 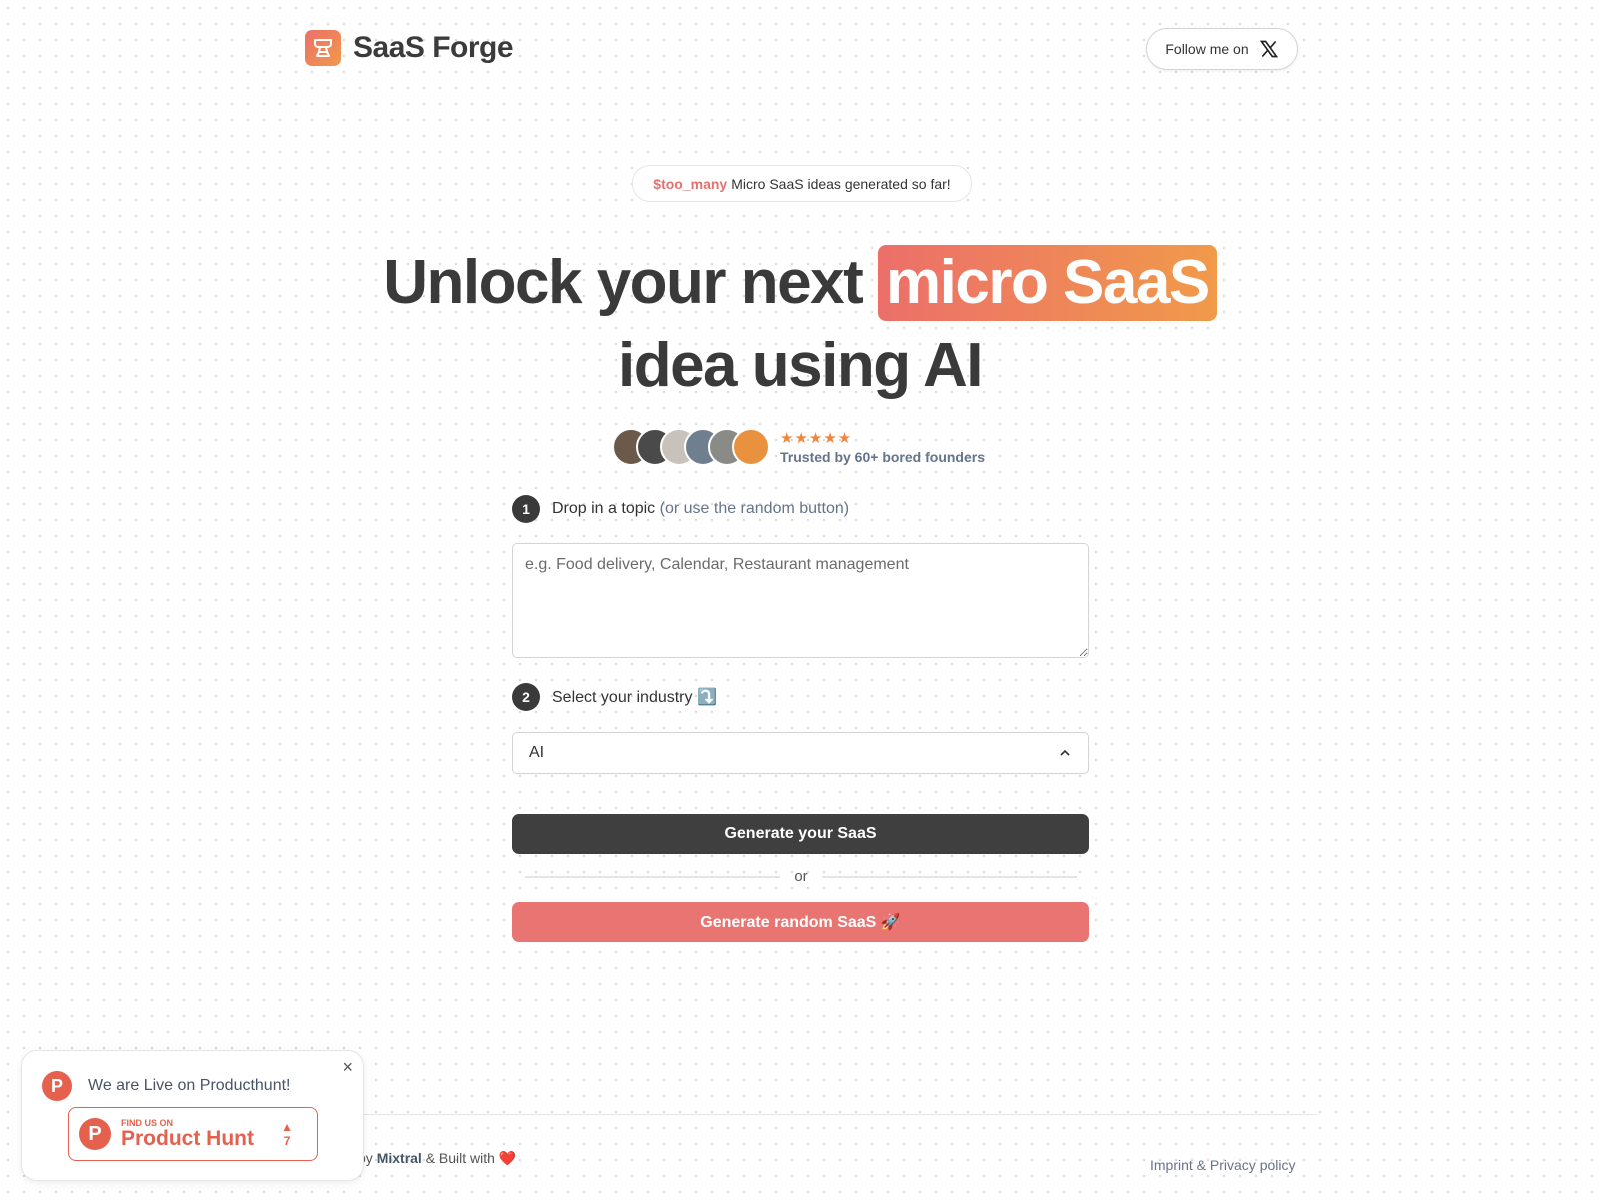 I want to click on hero-highlight: micro SaaS, so click(x=1047, y=283).